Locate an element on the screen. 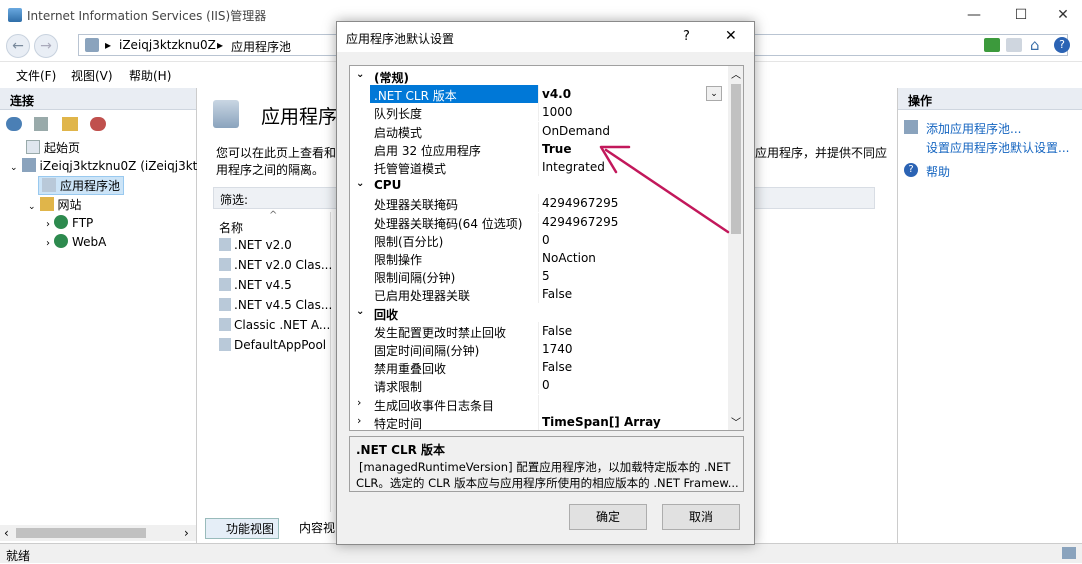 The width and height of the screenshot is (1082, 564). property-row: 固定时间间隔(分钟) 1740 is located at coordinates (539, 349).